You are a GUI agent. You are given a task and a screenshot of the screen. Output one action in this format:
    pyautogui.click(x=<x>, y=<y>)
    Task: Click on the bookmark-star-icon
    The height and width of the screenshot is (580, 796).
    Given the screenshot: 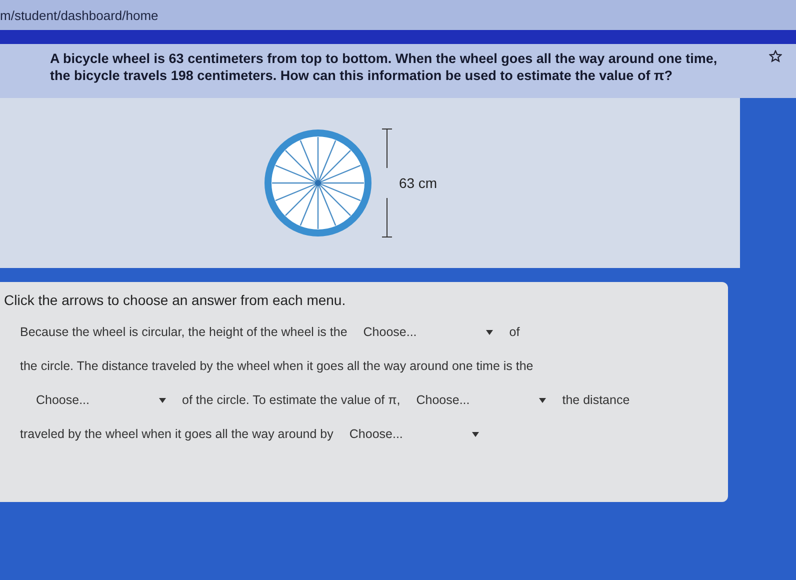 What is the action you would take?
    pyautogui.click(x=775, y=56)
    